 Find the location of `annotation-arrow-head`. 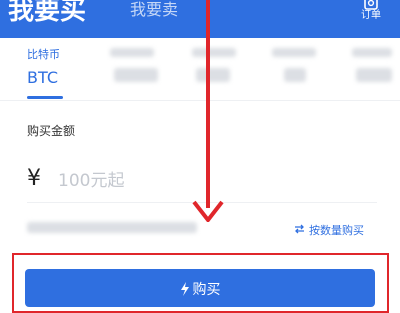

annotation-arrow-head is located at coordinates (208, 211).